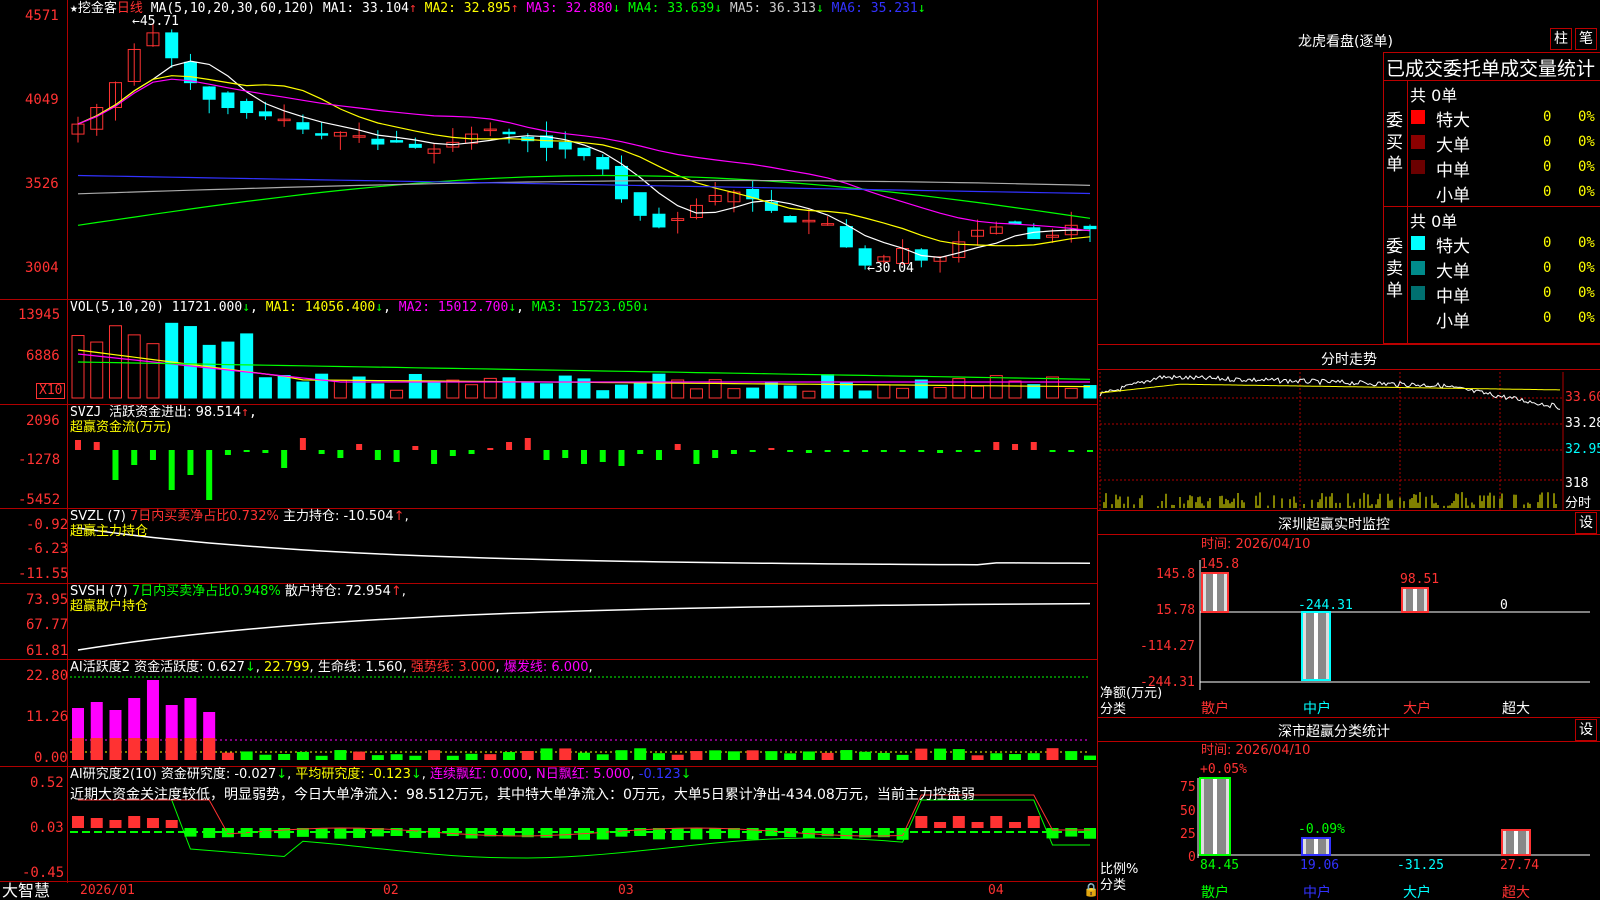 This screenshot has width=1600, height=900. Describe the element at coordinates (1331, 441) in the screenshot. I see `intraday-chart` at that location.